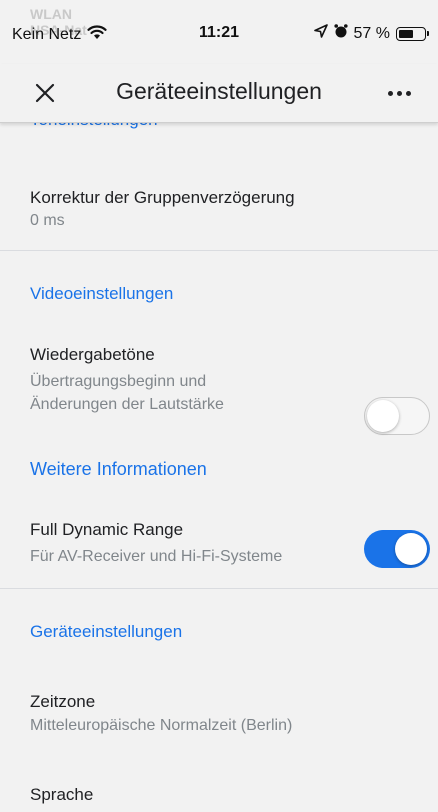  I want to click on more-dots-icon, so click(390, 93).